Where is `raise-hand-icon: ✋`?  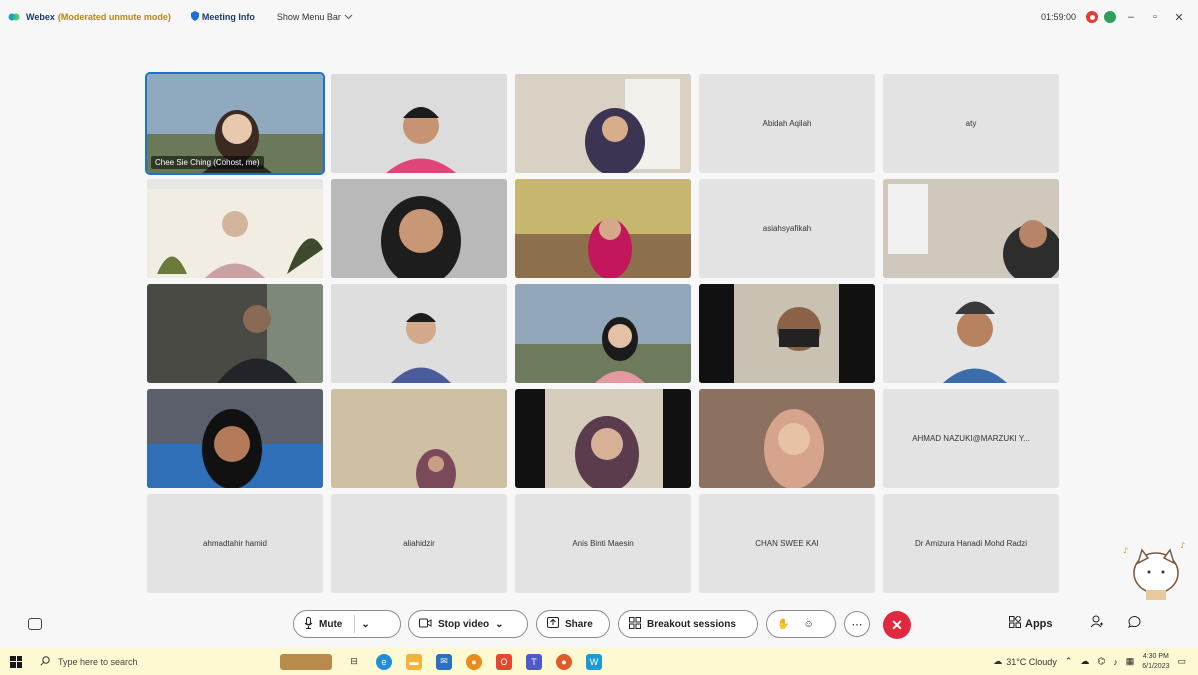
raise-hand-icon: ✋ is located at coordinates (783, 624).